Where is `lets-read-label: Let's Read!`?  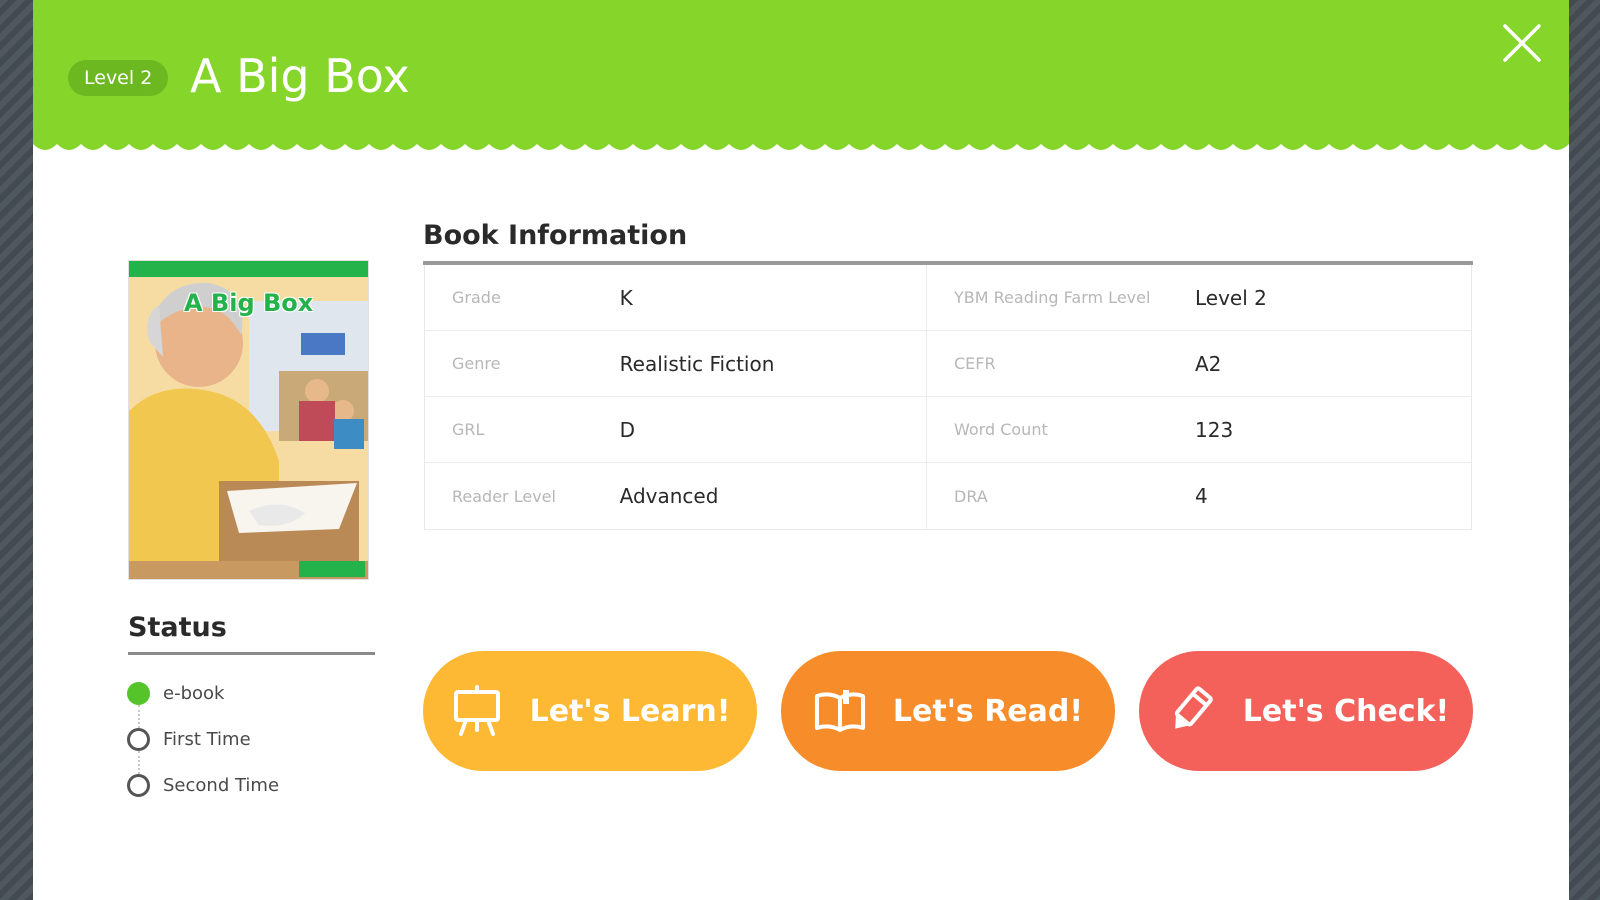
lets-read-label: Let's Read! is located at coordinates (988, 711).